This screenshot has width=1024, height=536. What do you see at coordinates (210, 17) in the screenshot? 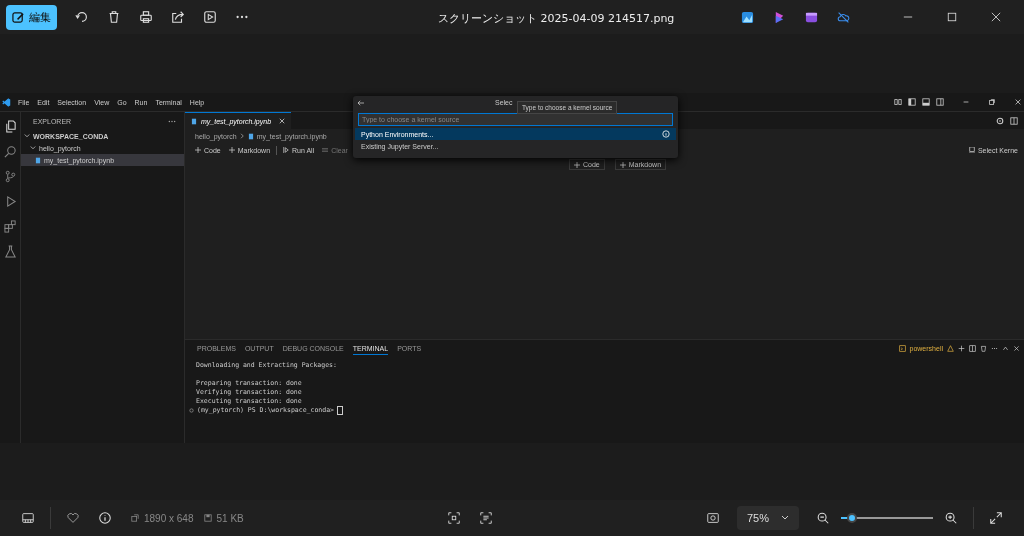
I see `slideshow-icon` at bounding box center [210, 17].